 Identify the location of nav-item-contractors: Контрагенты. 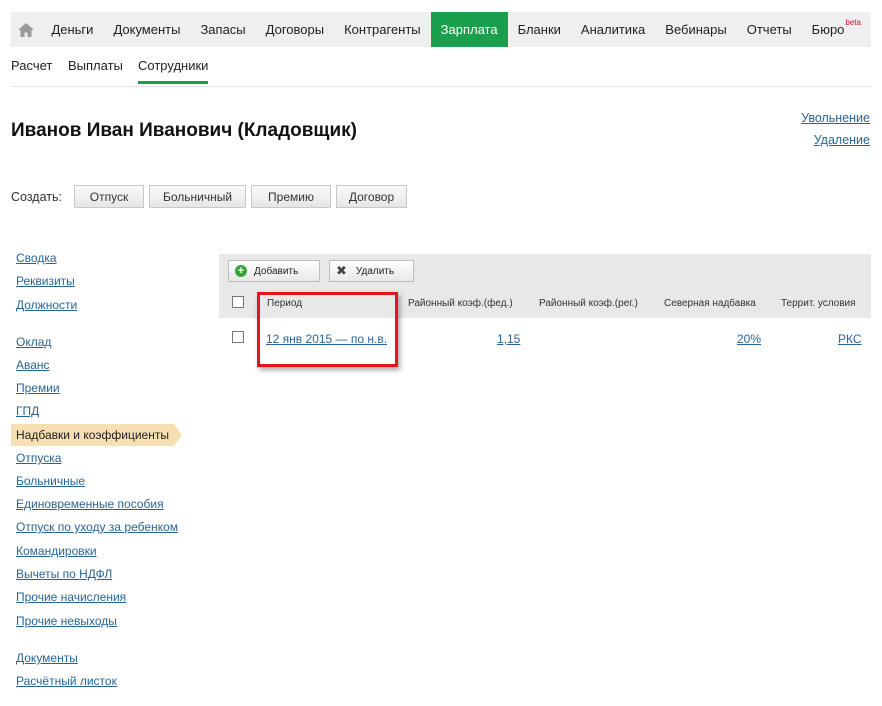
(382, 29).